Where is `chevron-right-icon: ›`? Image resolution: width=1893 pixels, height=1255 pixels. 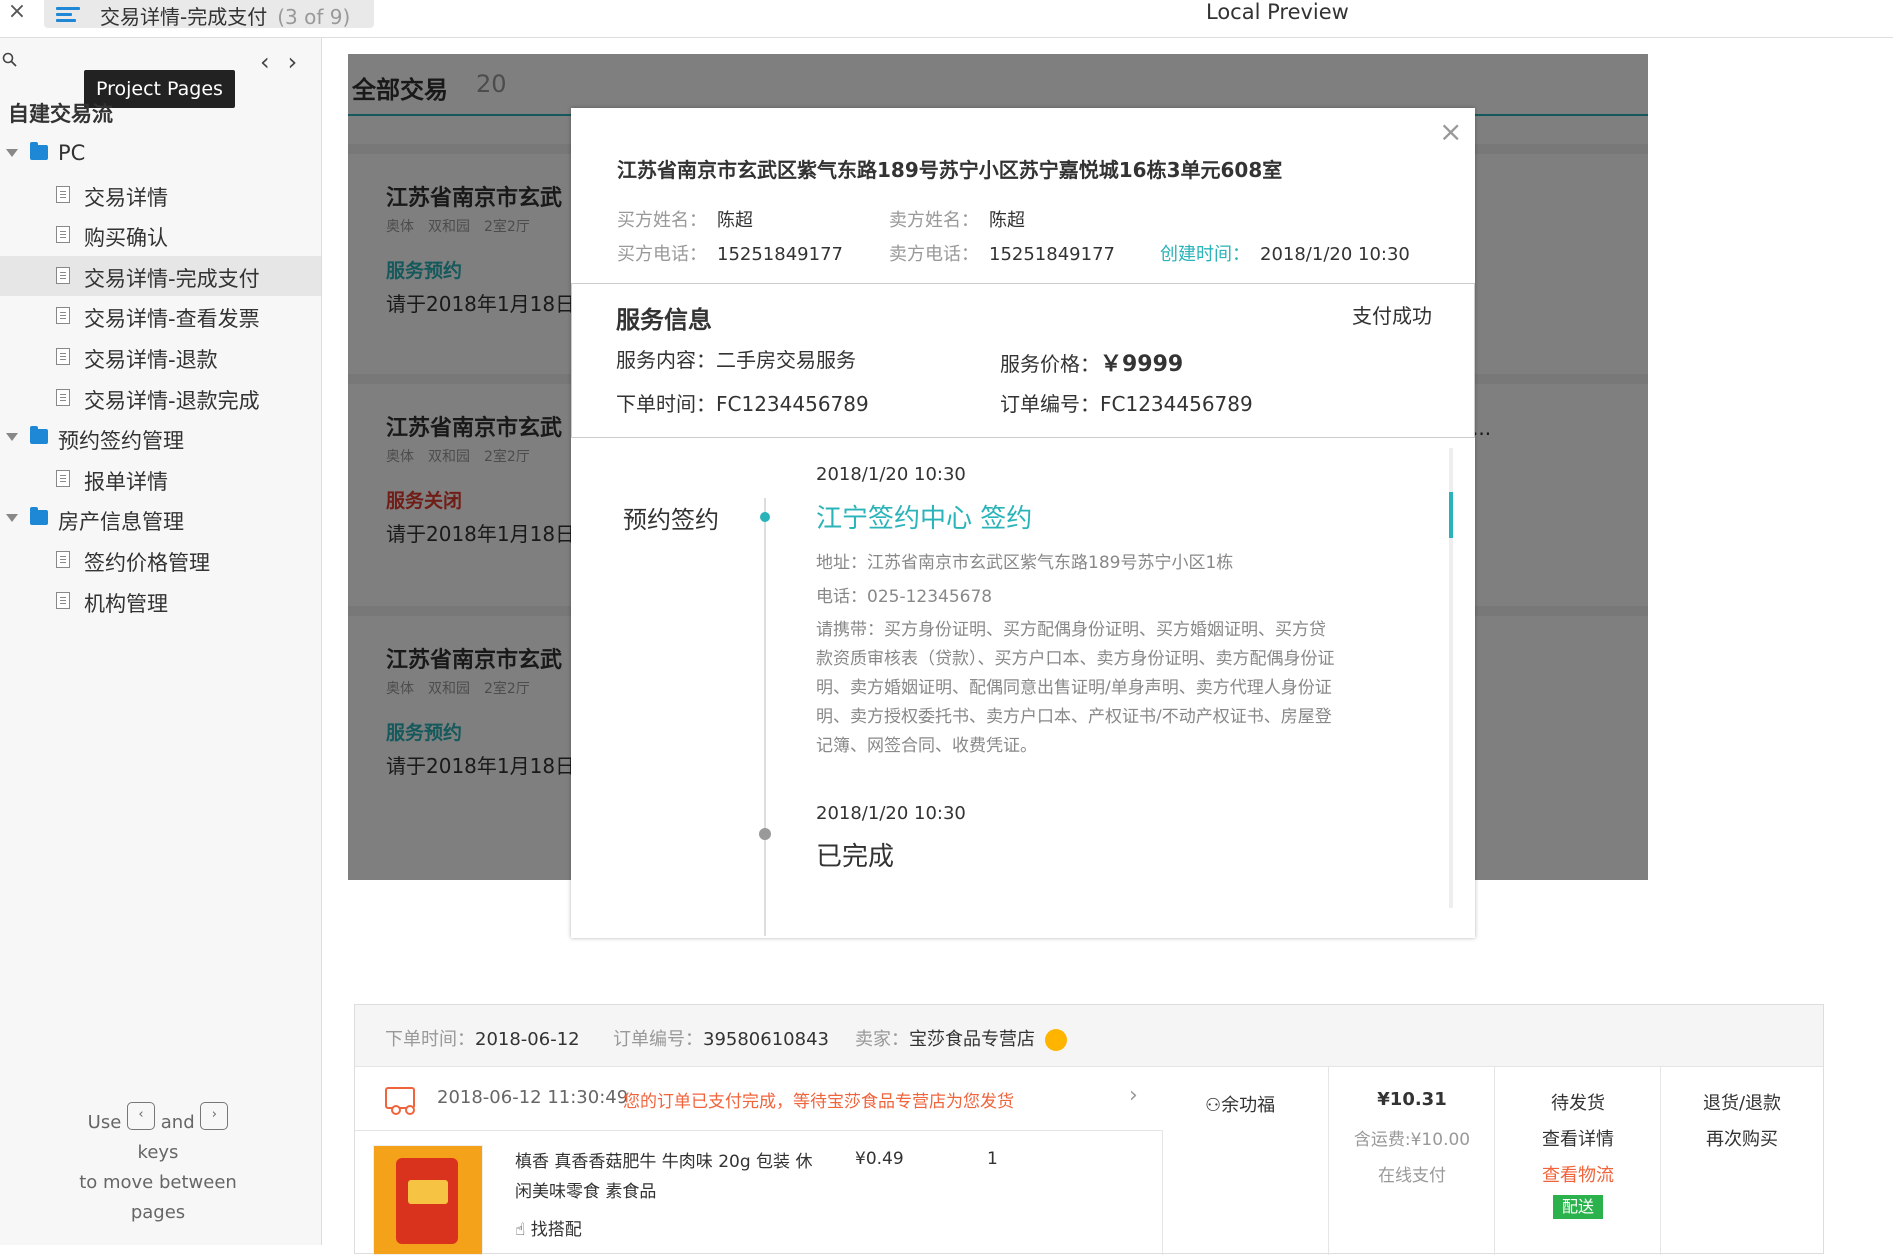
chevron-right-icon: › is located at coordinates (1133, 1095).